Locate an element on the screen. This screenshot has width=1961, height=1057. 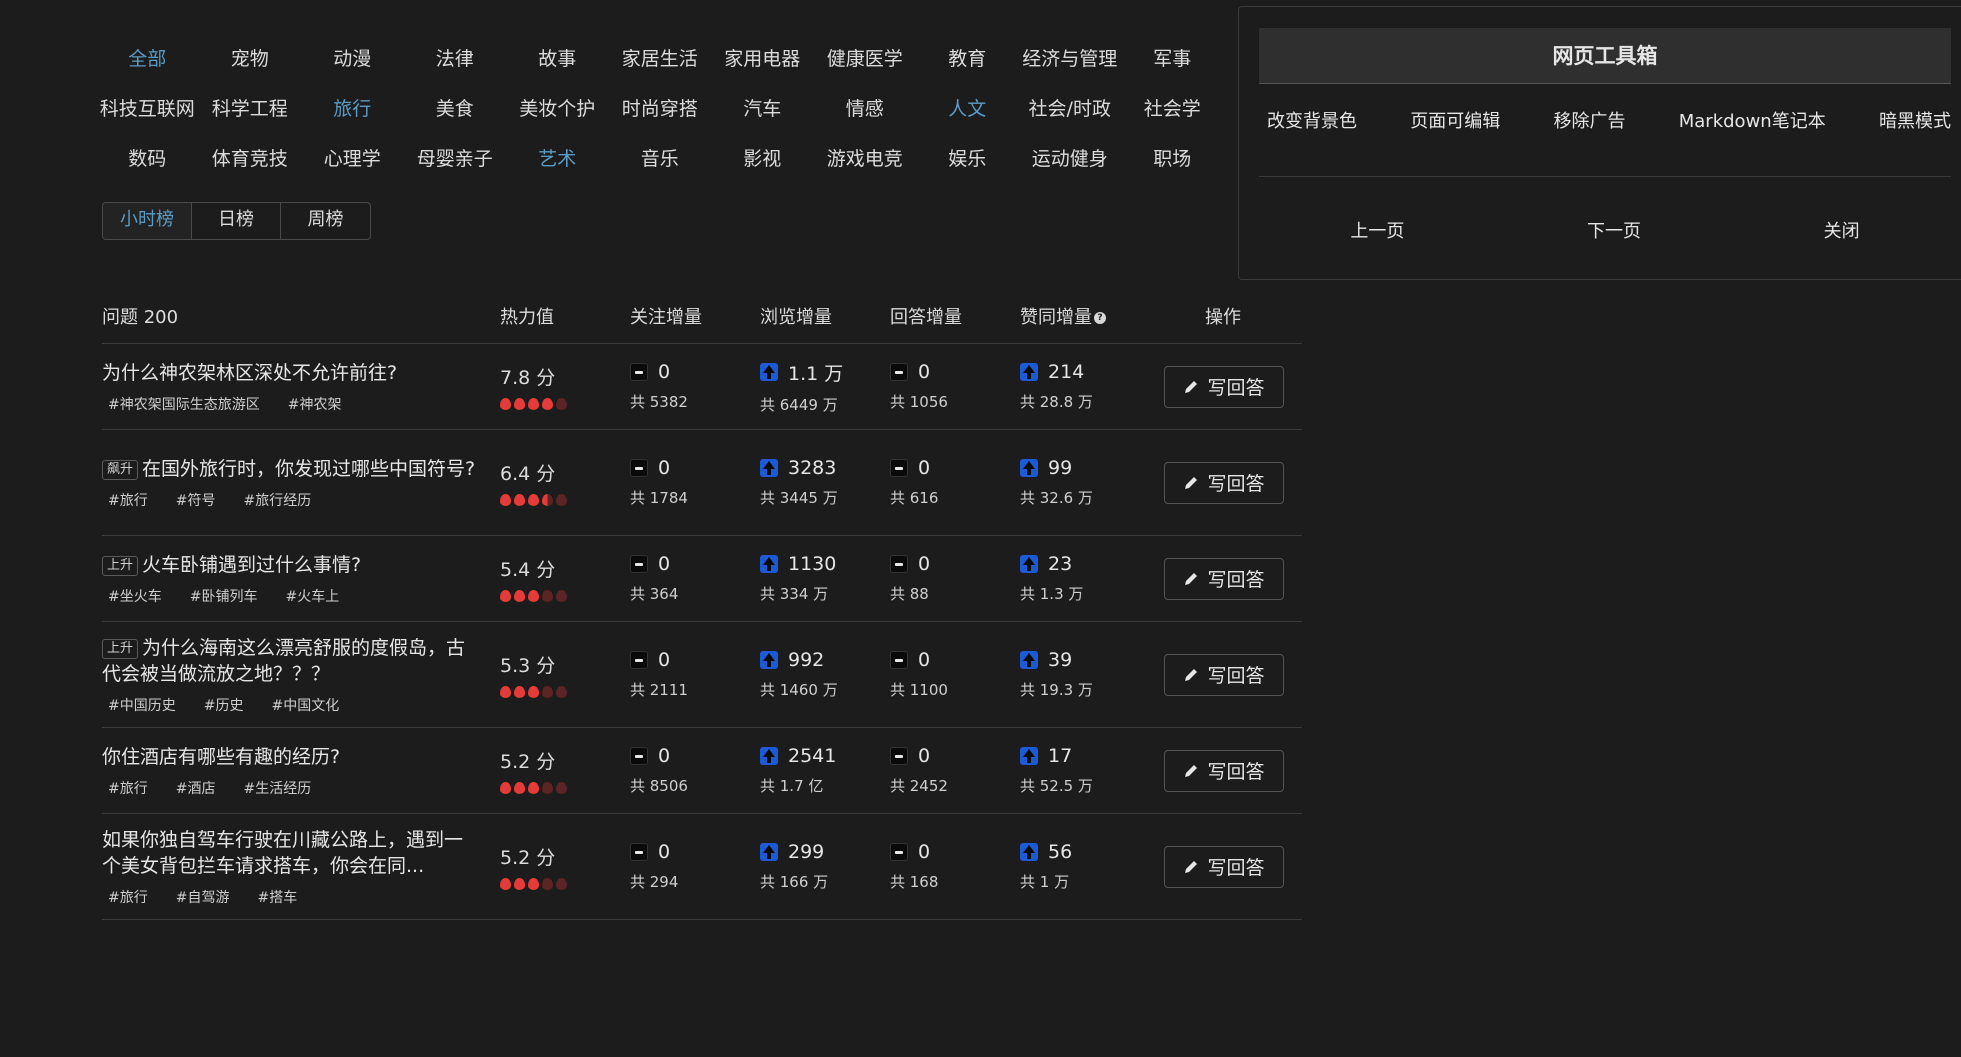
toolbox-action: 暗黑模式 is located at coordinates (1915, 120).